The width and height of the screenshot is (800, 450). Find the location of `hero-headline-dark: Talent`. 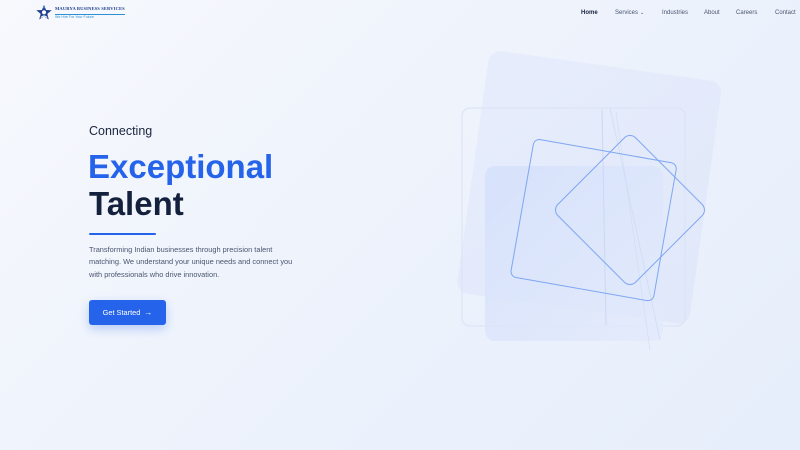

hero-headline-dark: Talent is located at coordinates (136, 203).